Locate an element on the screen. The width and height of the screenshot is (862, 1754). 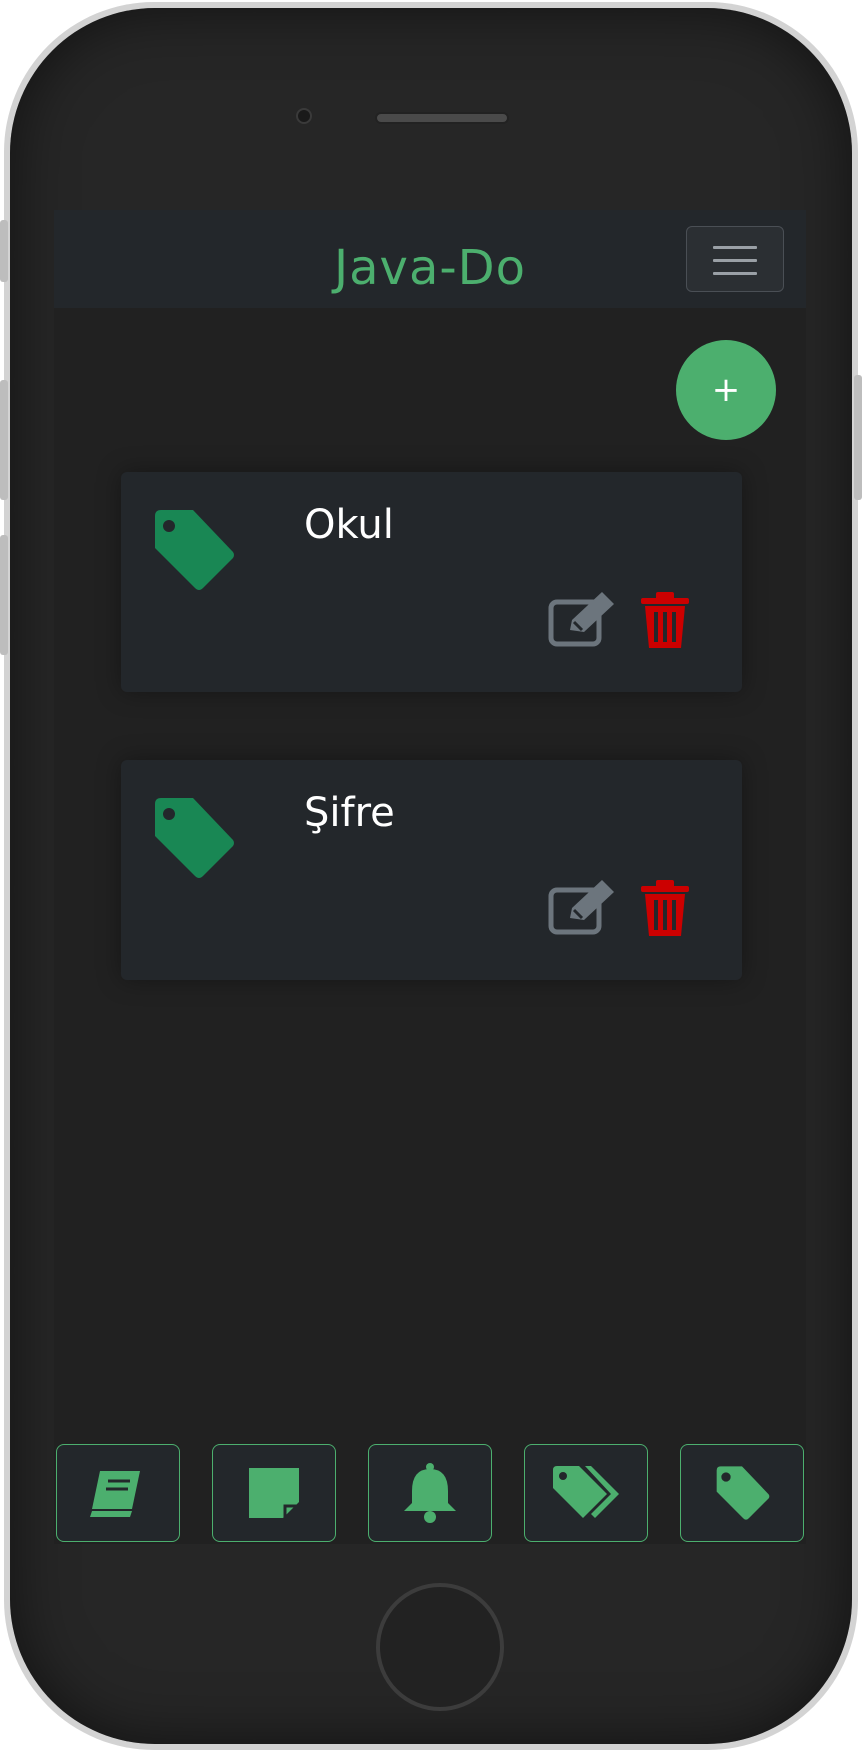
volume-up-button is located at coordinates (4, 440).